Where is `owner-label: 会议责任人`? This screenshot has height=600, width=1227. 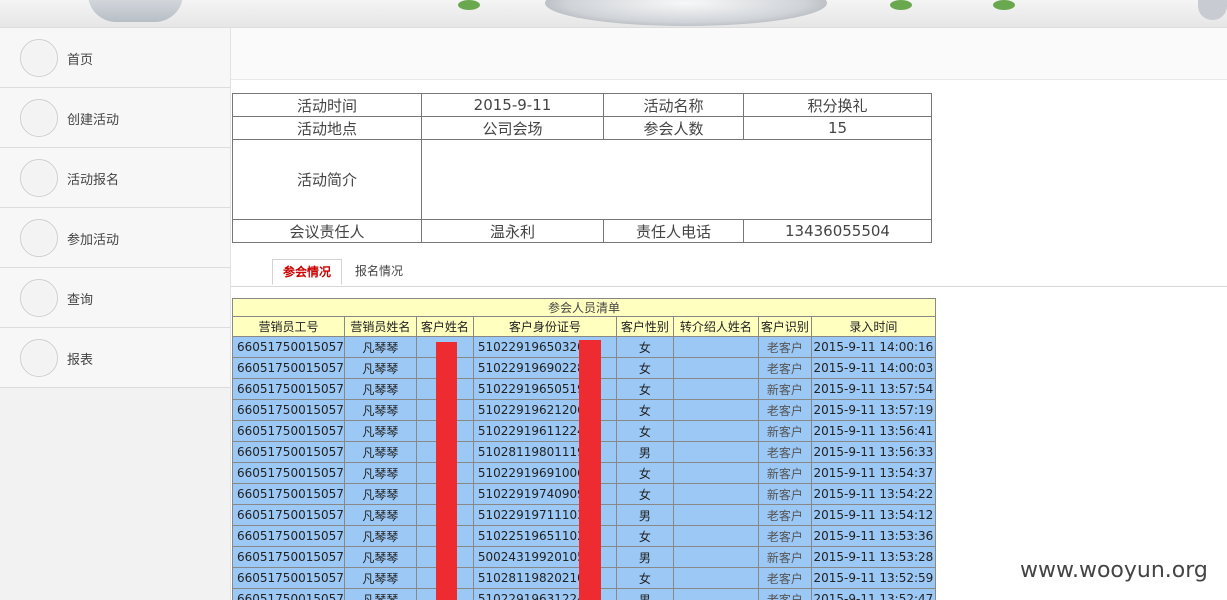 owner-label: 会议责任人 is located at coordinates (327, 231).